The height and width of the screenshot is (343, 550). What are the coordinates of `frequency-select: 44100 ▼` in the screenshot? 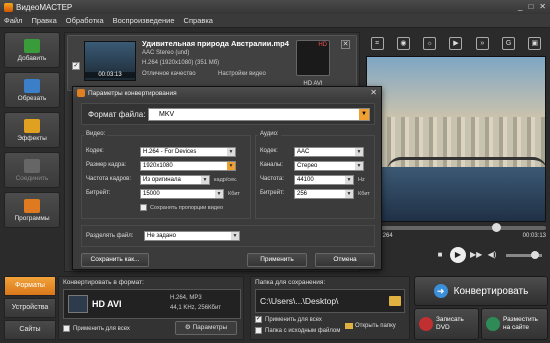 It's located at (324, 180).